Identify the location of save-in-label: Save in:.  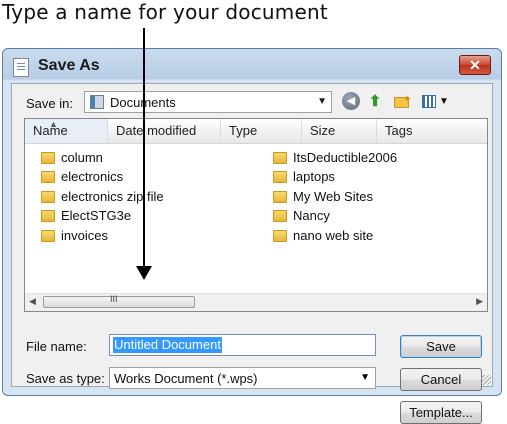
(49, 103).